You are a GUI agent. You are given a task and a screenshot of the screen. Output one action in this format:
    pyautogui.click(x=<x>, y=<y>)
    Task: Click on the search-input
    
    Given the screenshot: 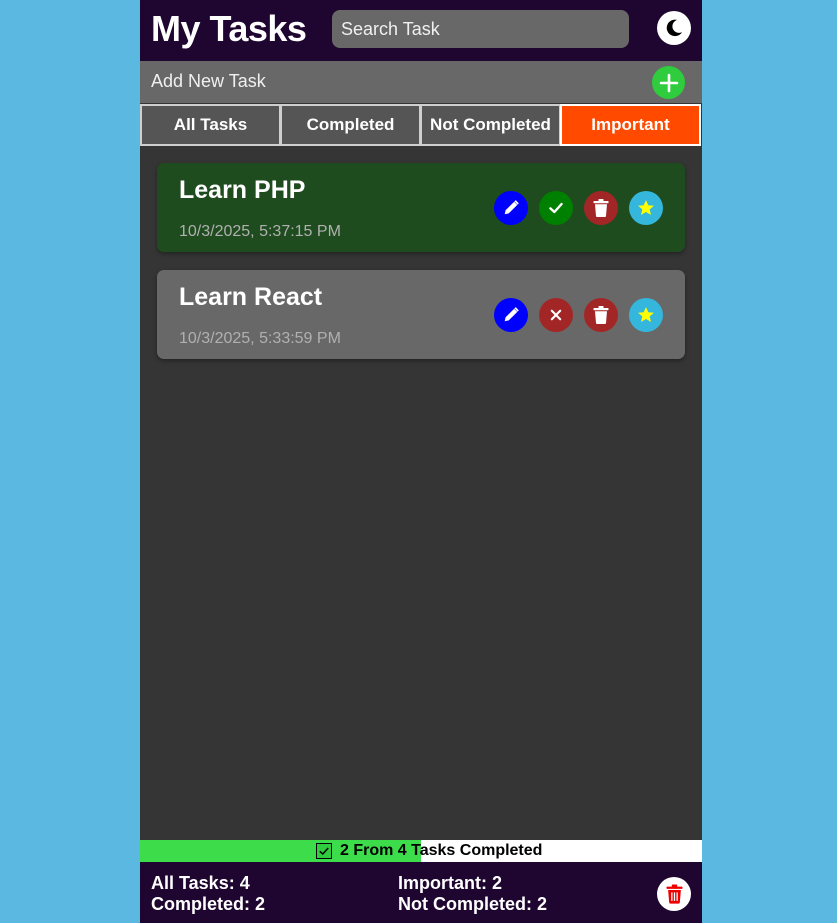 What is the action you would take?
    pyautogui.click(x=480, y=29)
    